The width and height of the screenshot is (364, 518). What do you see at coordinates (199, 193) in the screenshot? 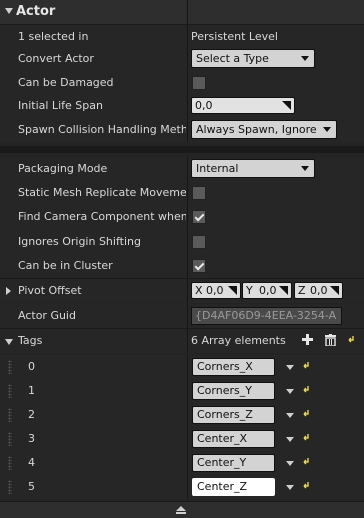
I see `static-mesh-replicate-checkbox` at bounding box center [199, 193].